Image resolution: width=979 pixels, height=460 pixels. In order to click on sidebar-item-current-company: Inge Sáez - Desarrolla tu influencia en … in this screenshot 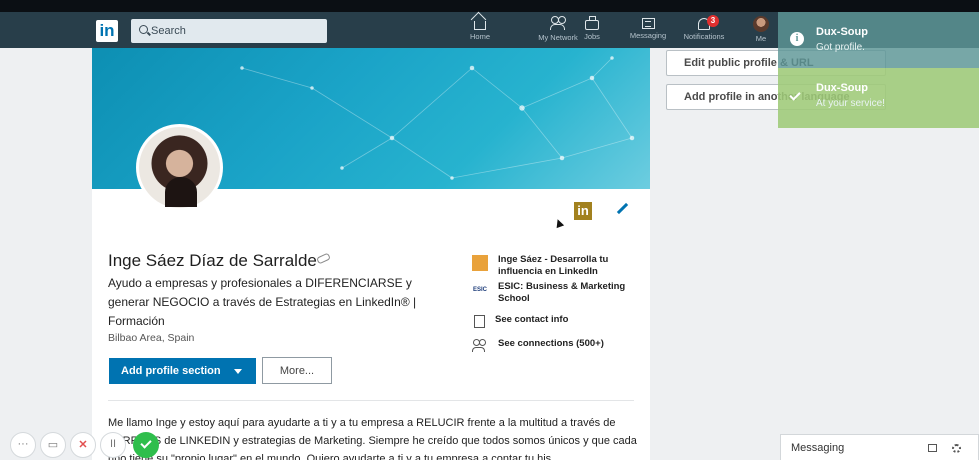, I will do `click(560, 266)`.